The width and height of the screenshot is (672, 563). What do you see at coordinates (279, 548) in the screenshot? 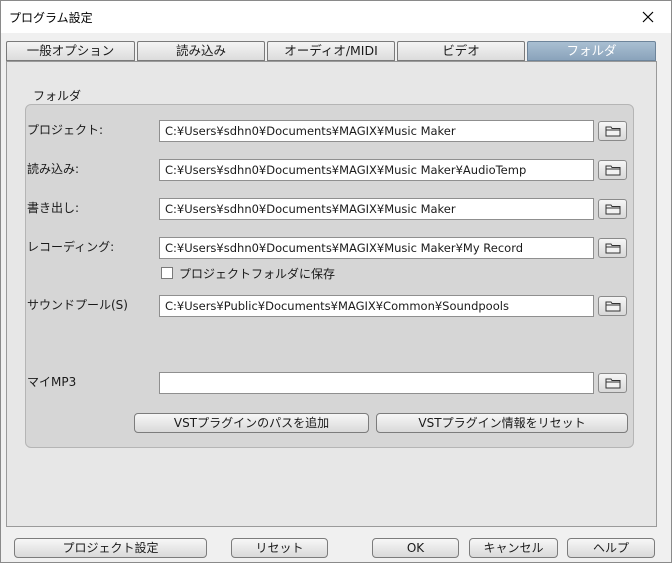
I see `reset-button: リセット` at bounding box center [279, 548].